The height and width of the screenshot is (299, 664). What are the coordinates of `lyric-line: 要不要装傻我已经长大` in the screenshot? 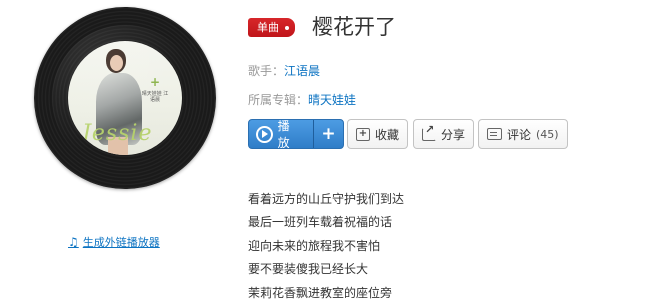 It's located at (308, 269).